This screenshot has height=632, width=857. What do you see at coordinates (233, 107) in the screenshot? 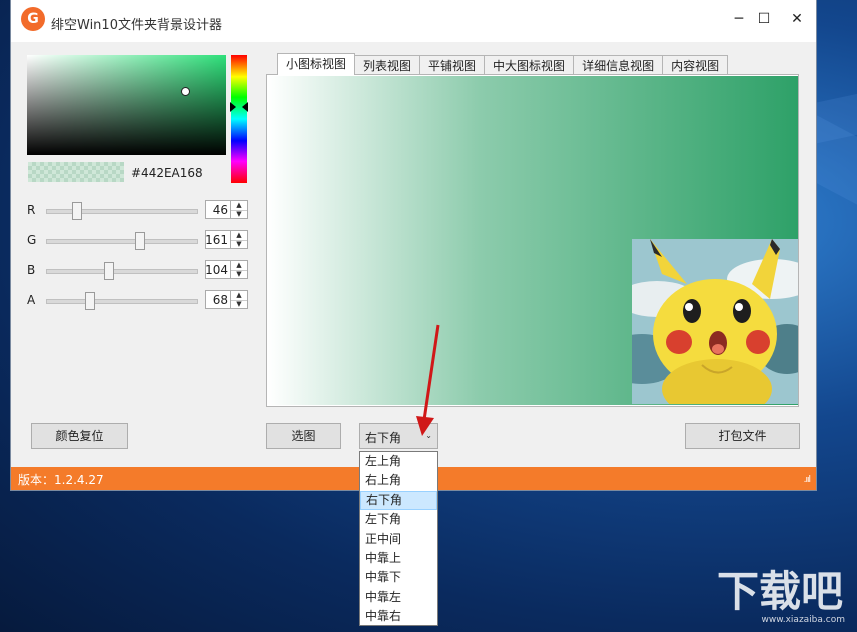
I see `hue-marker-left-icon` at bounding box center [233, 107].